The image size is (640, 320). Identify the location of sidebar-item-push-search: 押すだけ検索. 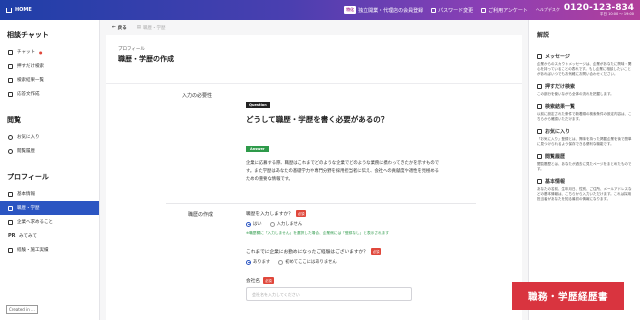
(49, 66).